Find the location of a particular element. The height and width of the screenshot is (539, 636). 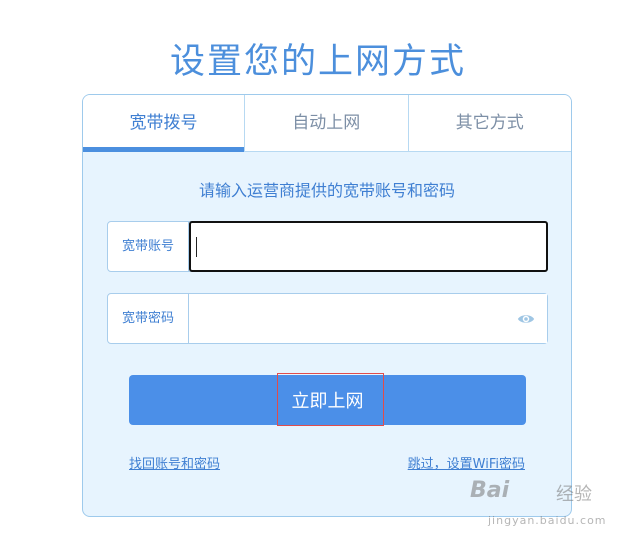

tab-dhcp: 自动上网 is located at coordinates (326, 123).